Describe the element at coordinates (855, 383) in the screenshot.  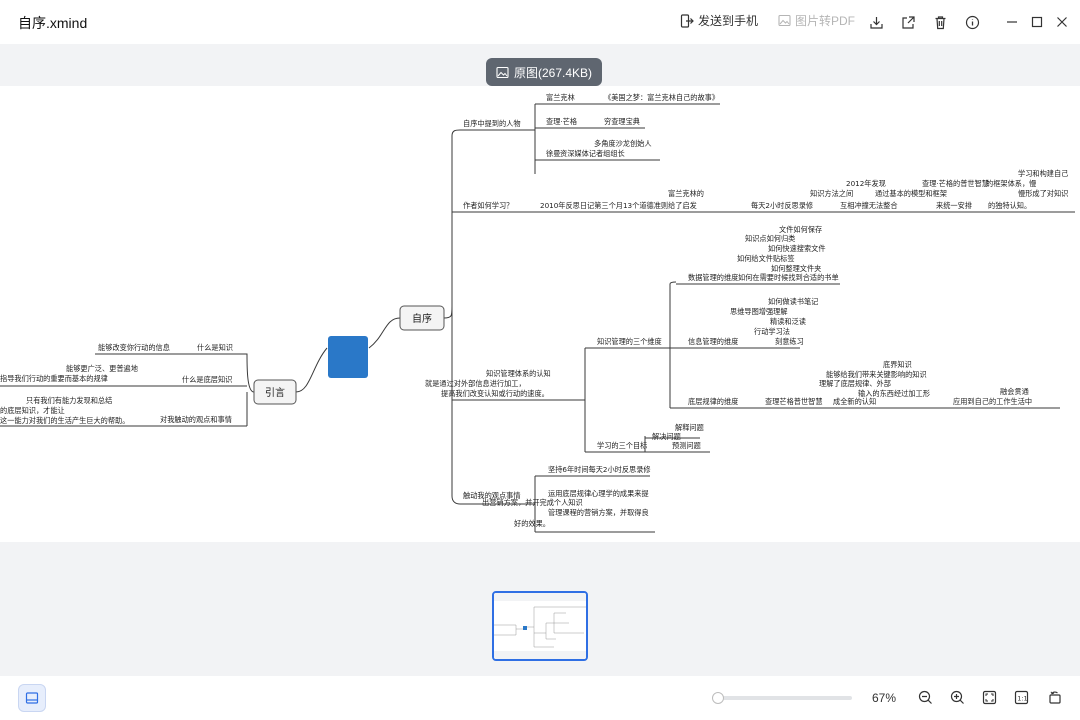
I see `svg-text: 理解了底层规律、外部` at that location.